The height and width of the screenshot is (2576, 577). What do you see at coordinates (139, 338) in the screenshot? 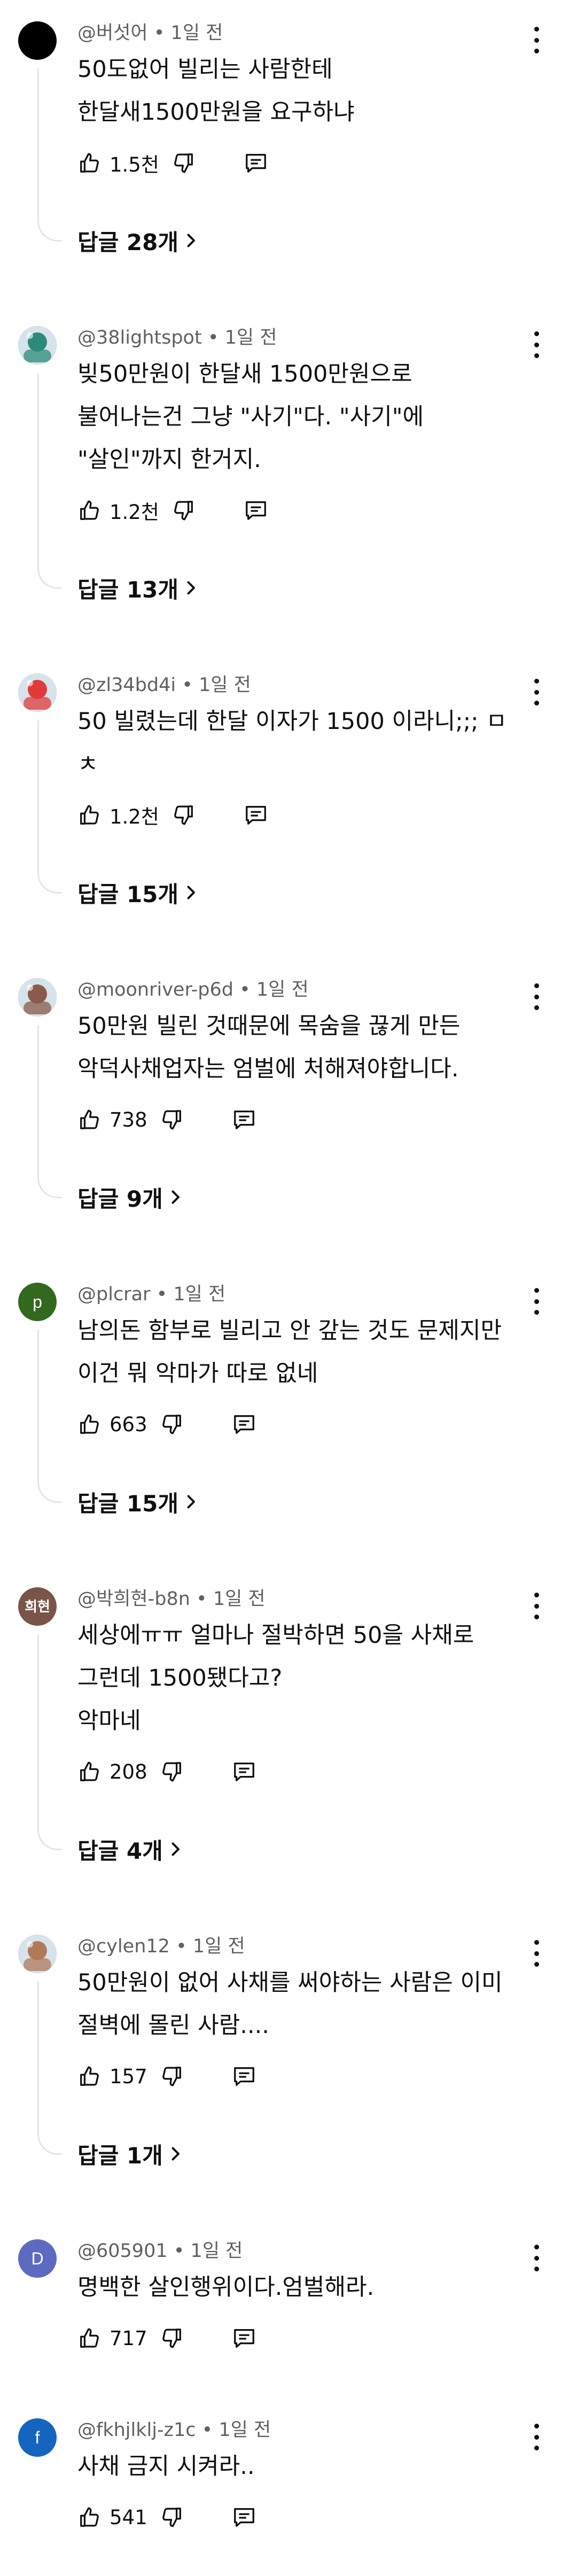
I see `author-name: @38lightspot` at bounding box center [139, 338].